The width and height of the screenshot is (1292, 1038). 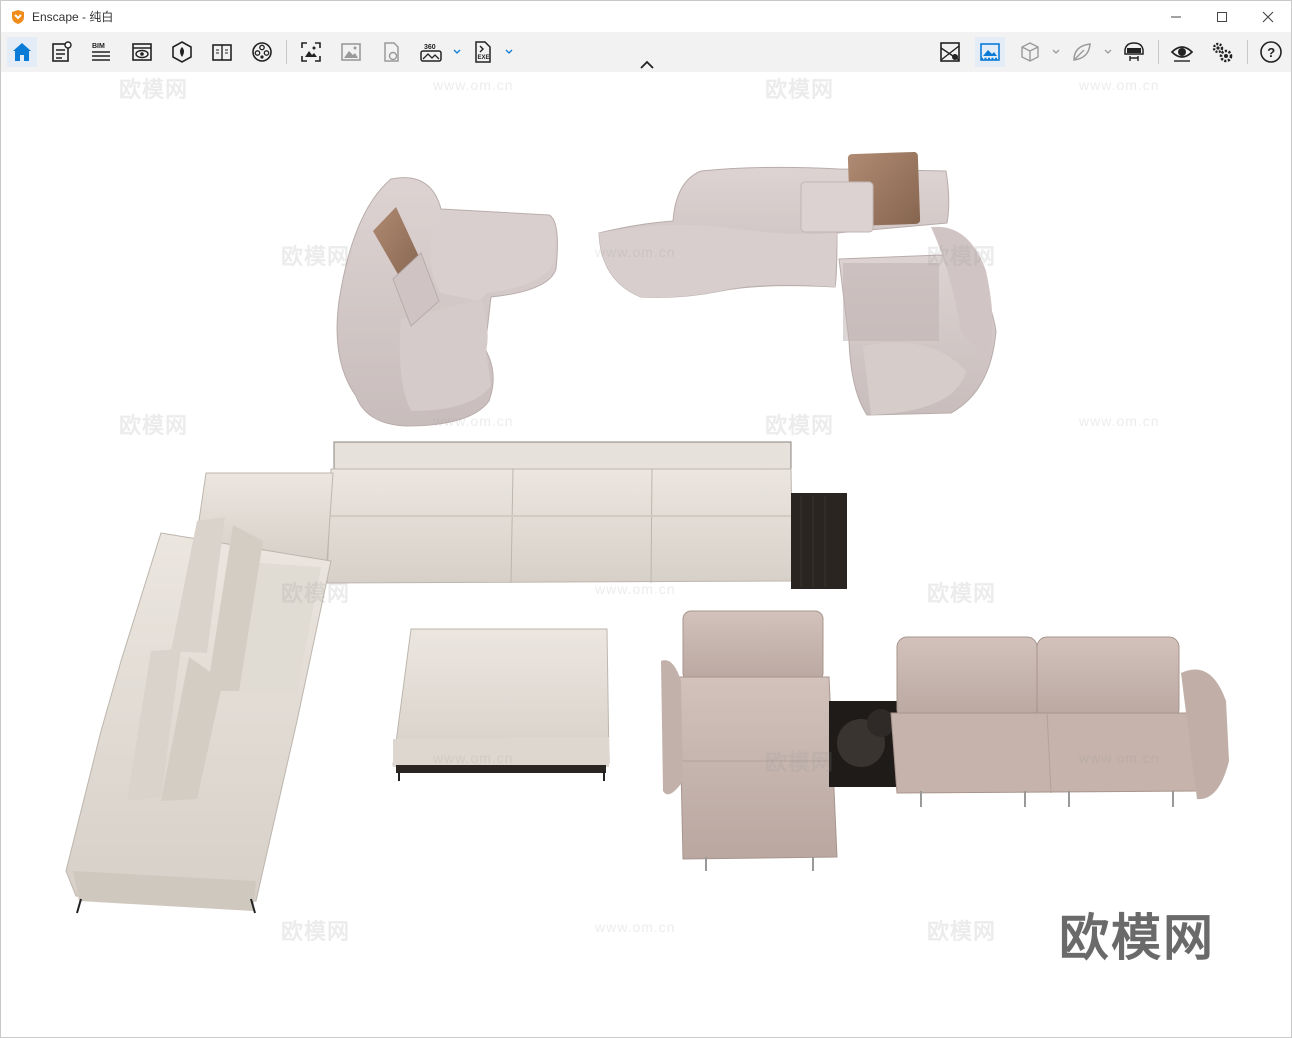 I want to click on eye-settings-icon, so click(x=1182, y=54).